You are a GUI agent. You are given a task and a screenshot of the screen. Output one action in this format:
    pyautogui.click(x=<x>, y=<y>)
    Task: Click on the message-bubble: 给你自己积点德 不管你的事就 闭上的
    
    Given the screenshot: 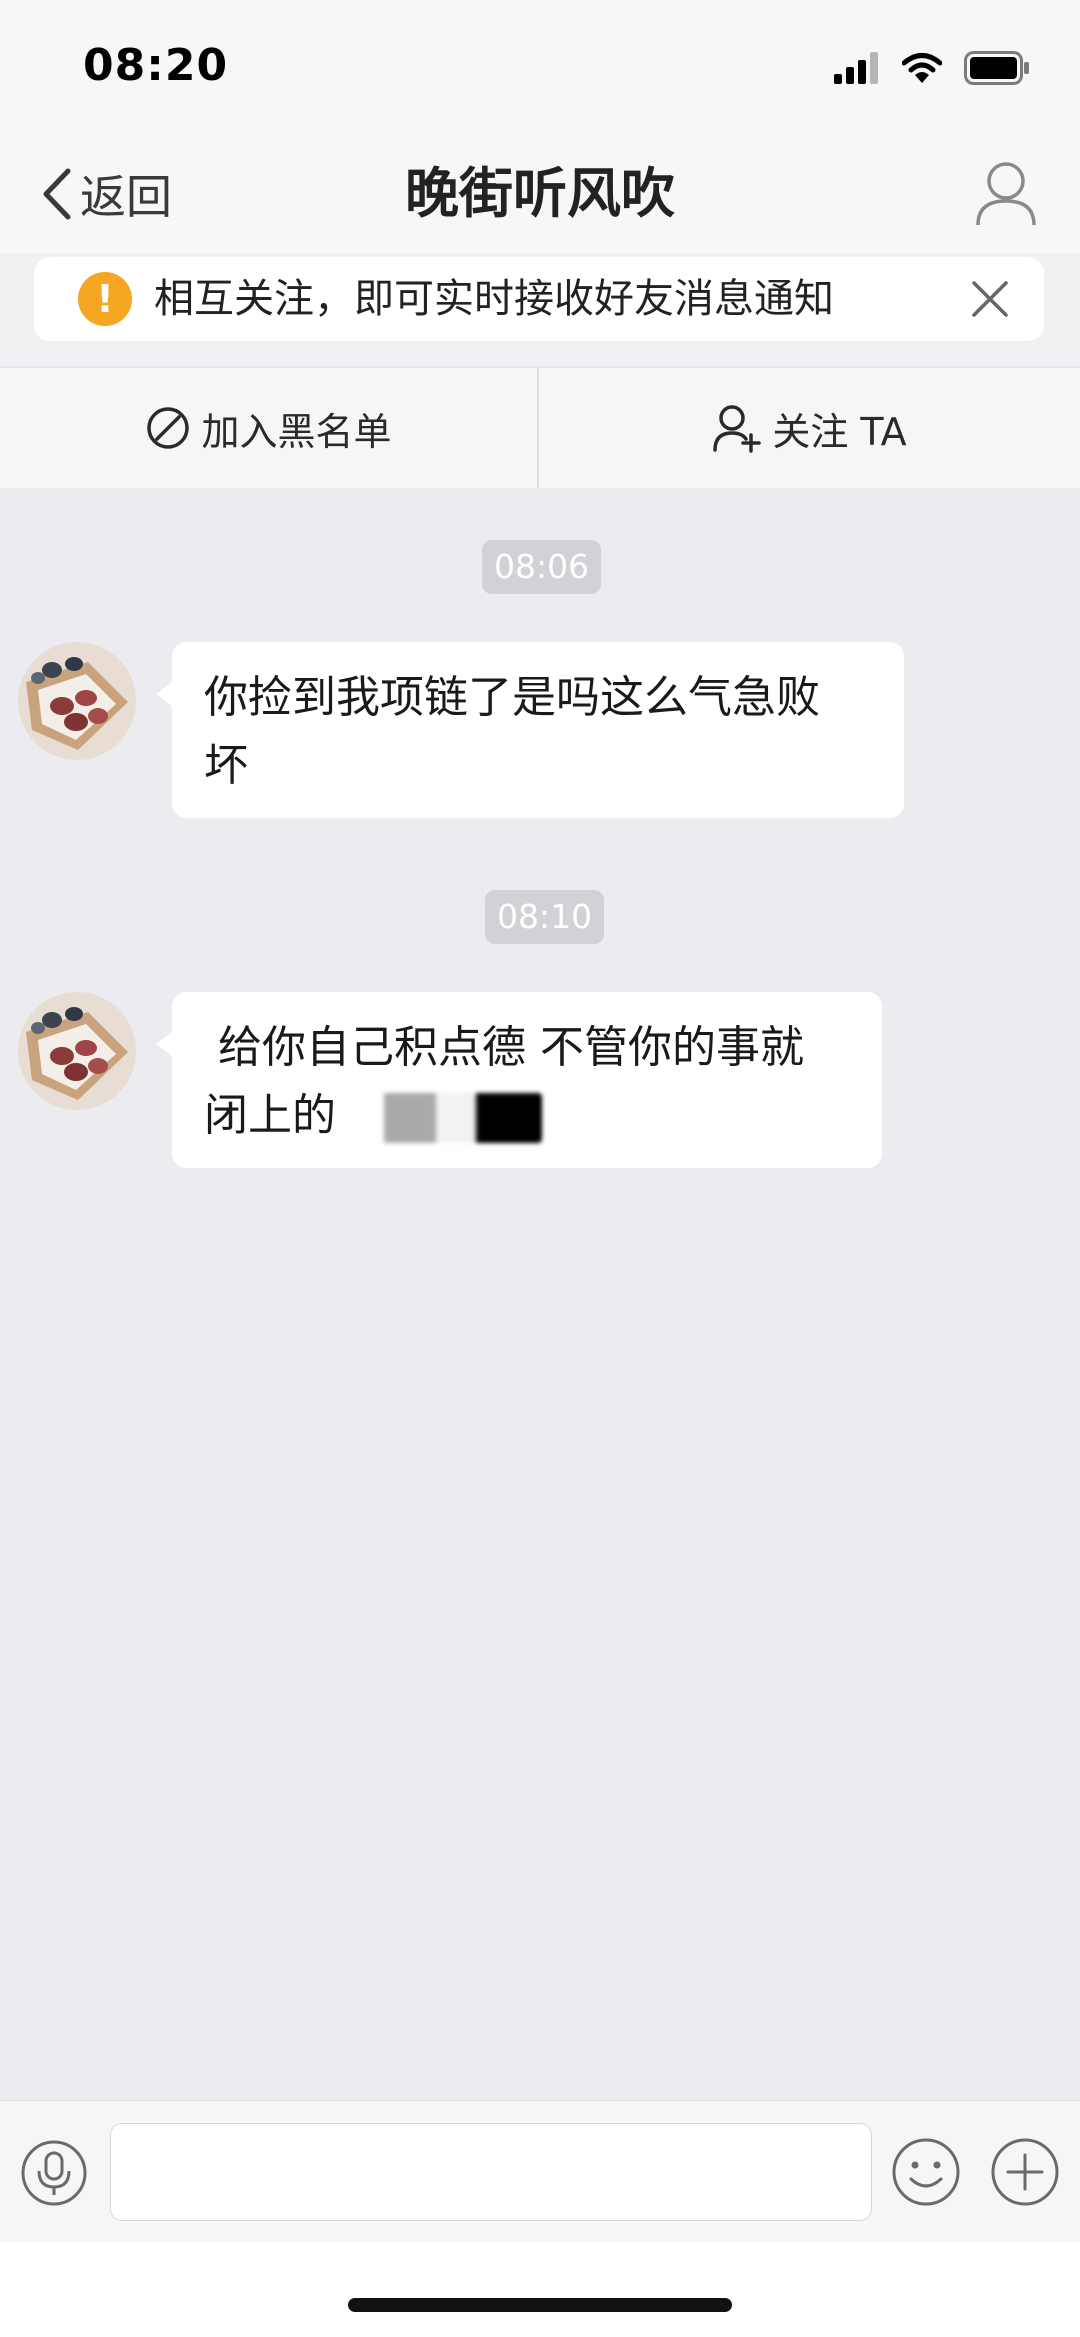 What is the action you would take?
    pyautogui.click(x=519, y=1080)
    